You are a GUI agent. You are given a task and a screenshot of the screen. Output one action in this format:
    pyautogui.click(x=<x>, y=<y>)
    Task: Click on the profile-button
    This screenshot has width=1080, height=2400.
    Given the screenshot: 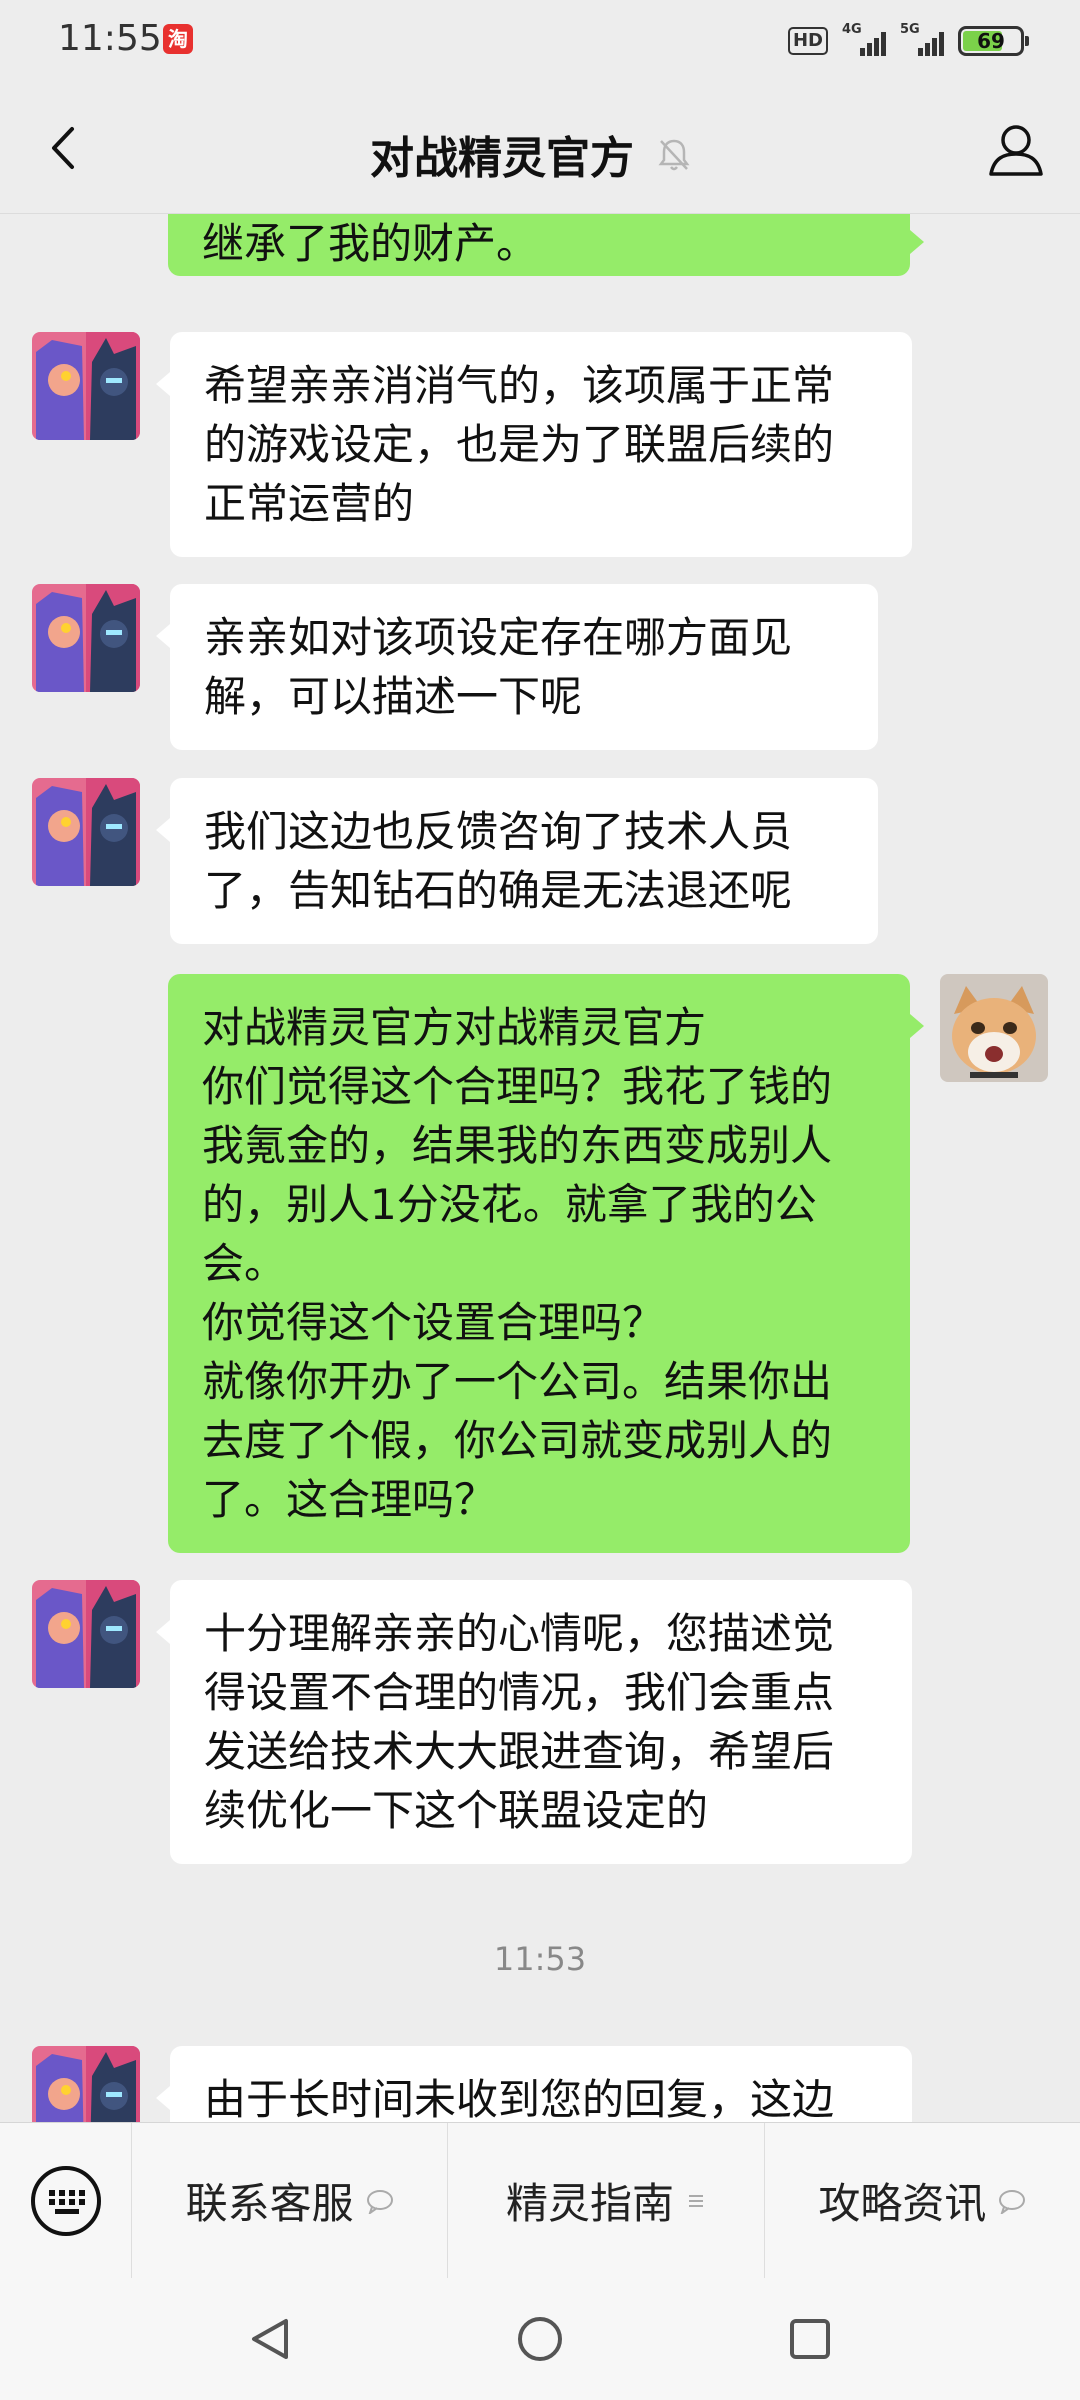 What is the action you would take?
    pyautogui.click(x=1016, y=150)
    